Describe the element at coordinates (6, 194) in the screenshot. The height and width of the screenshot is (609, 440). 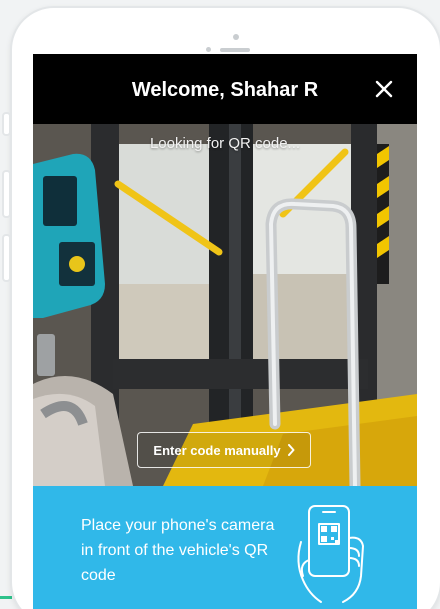
I see `volume-up-button` at that location.